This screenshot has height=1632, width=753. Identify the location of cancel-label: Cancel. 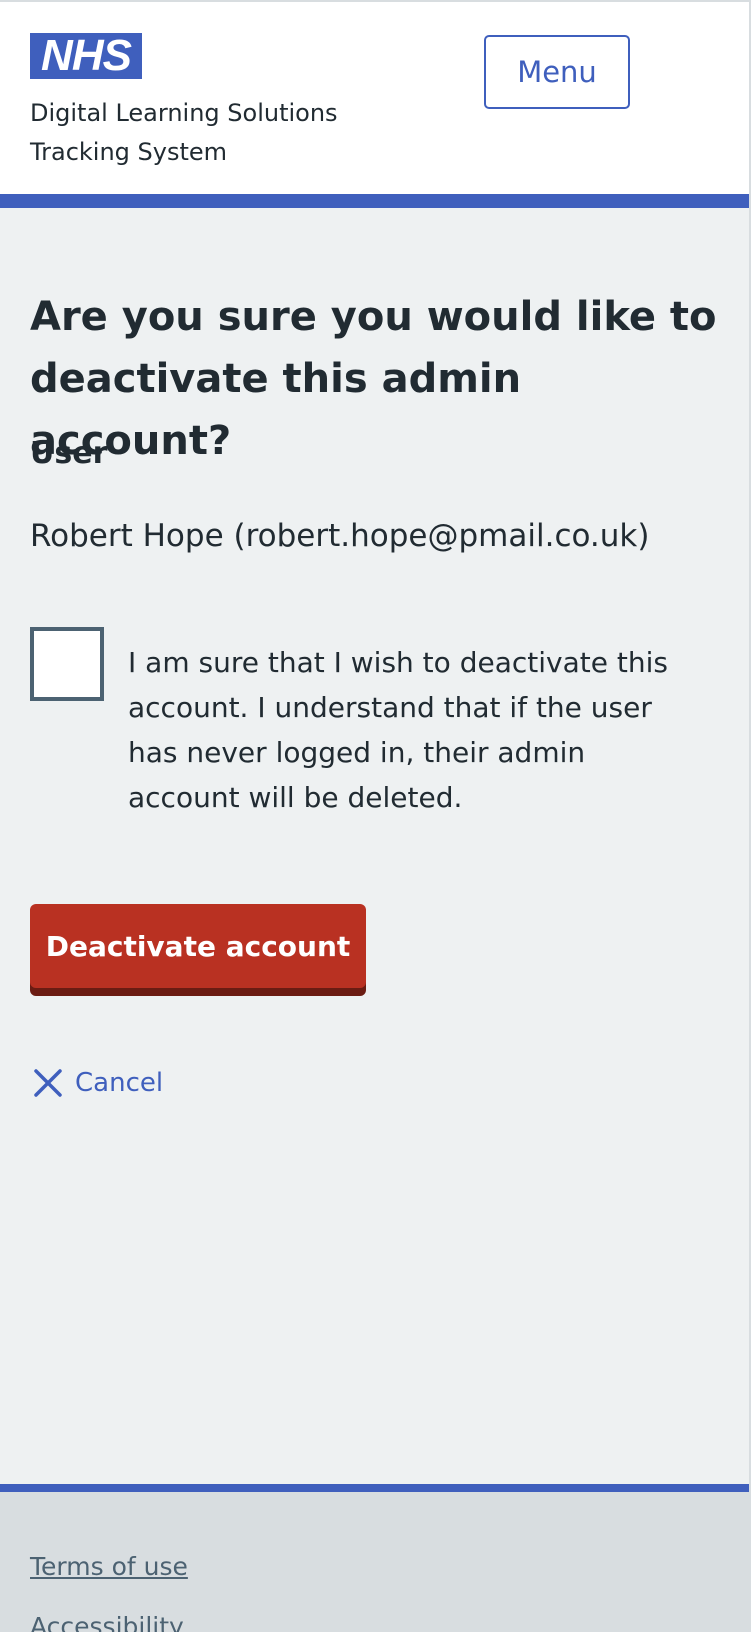
(119, 1083).